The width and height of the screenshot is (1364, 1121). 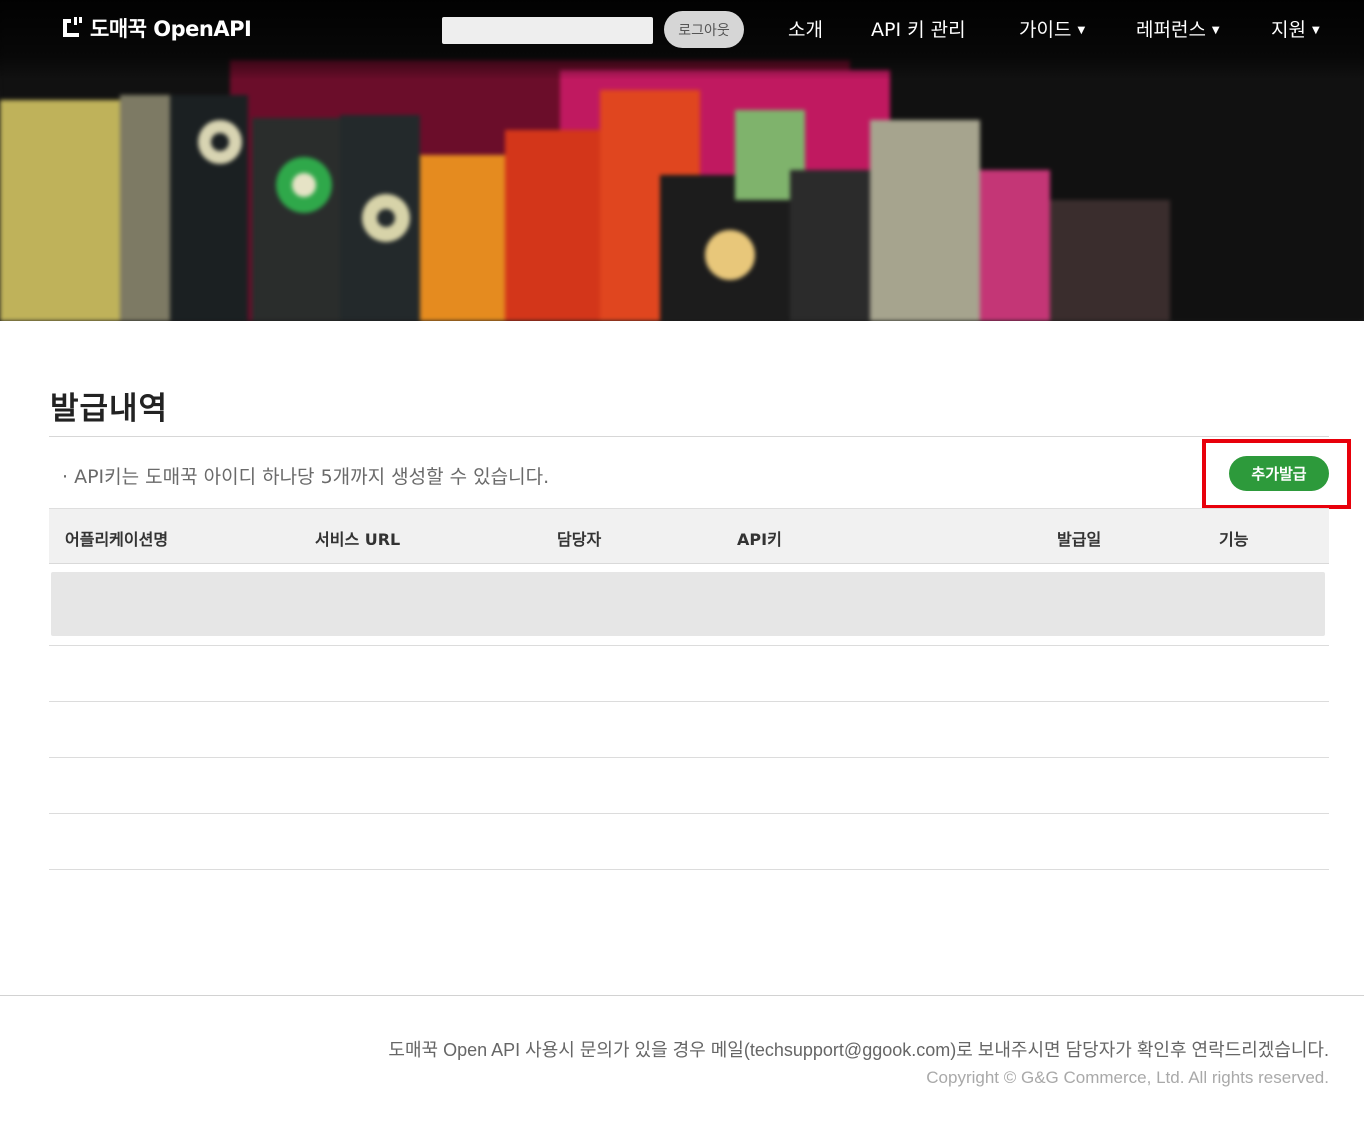 What do you see at coordinates (72, 27) in the screenshot?
I see `logo-mark-icon` at bounding box center [72, 27].